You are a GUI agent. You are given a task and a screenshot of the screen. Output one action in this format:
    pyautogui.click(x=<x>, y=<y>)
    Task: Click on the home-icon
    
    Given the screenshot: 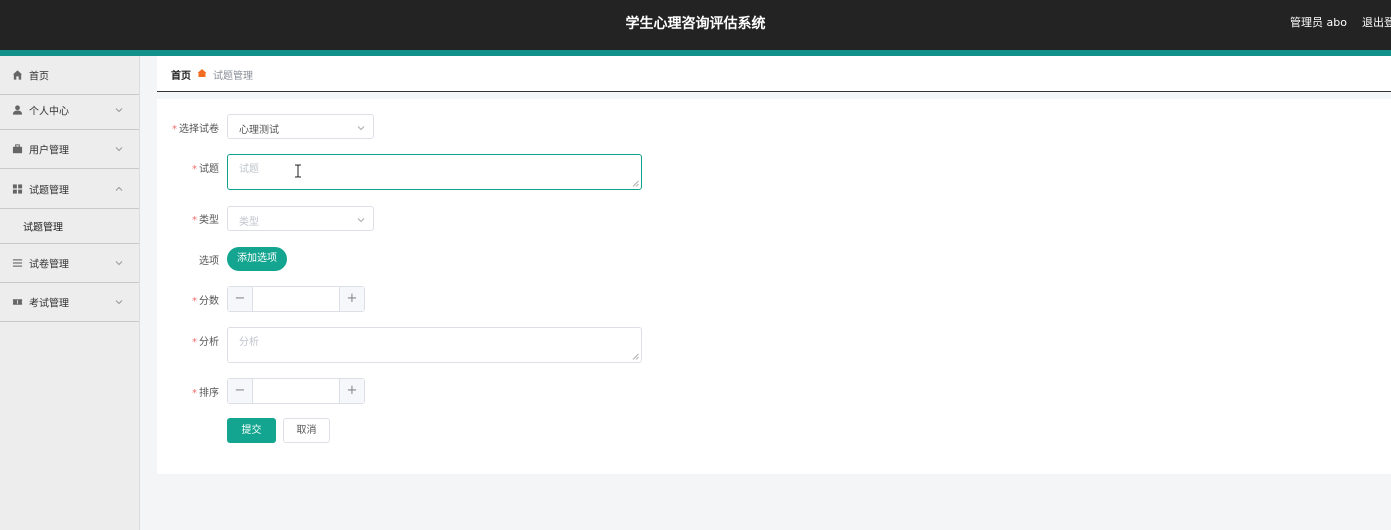 What is the action you would take?
    pyautogui.click(x=17, y=75)
    